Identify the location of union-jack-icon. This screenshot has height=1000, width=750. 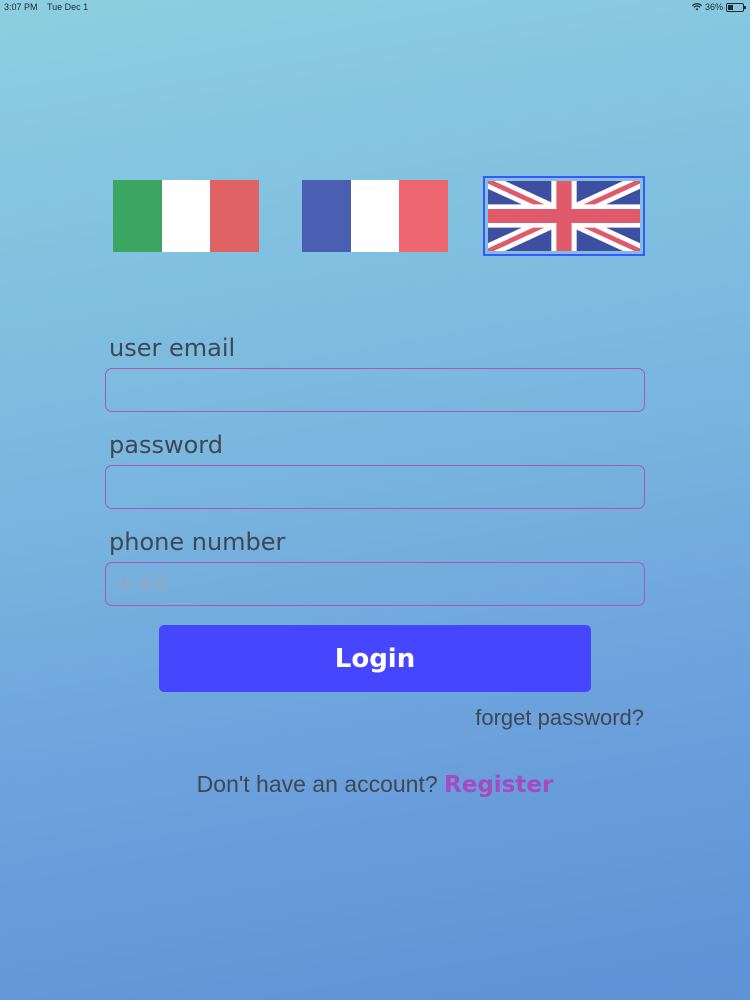
(564, 216).